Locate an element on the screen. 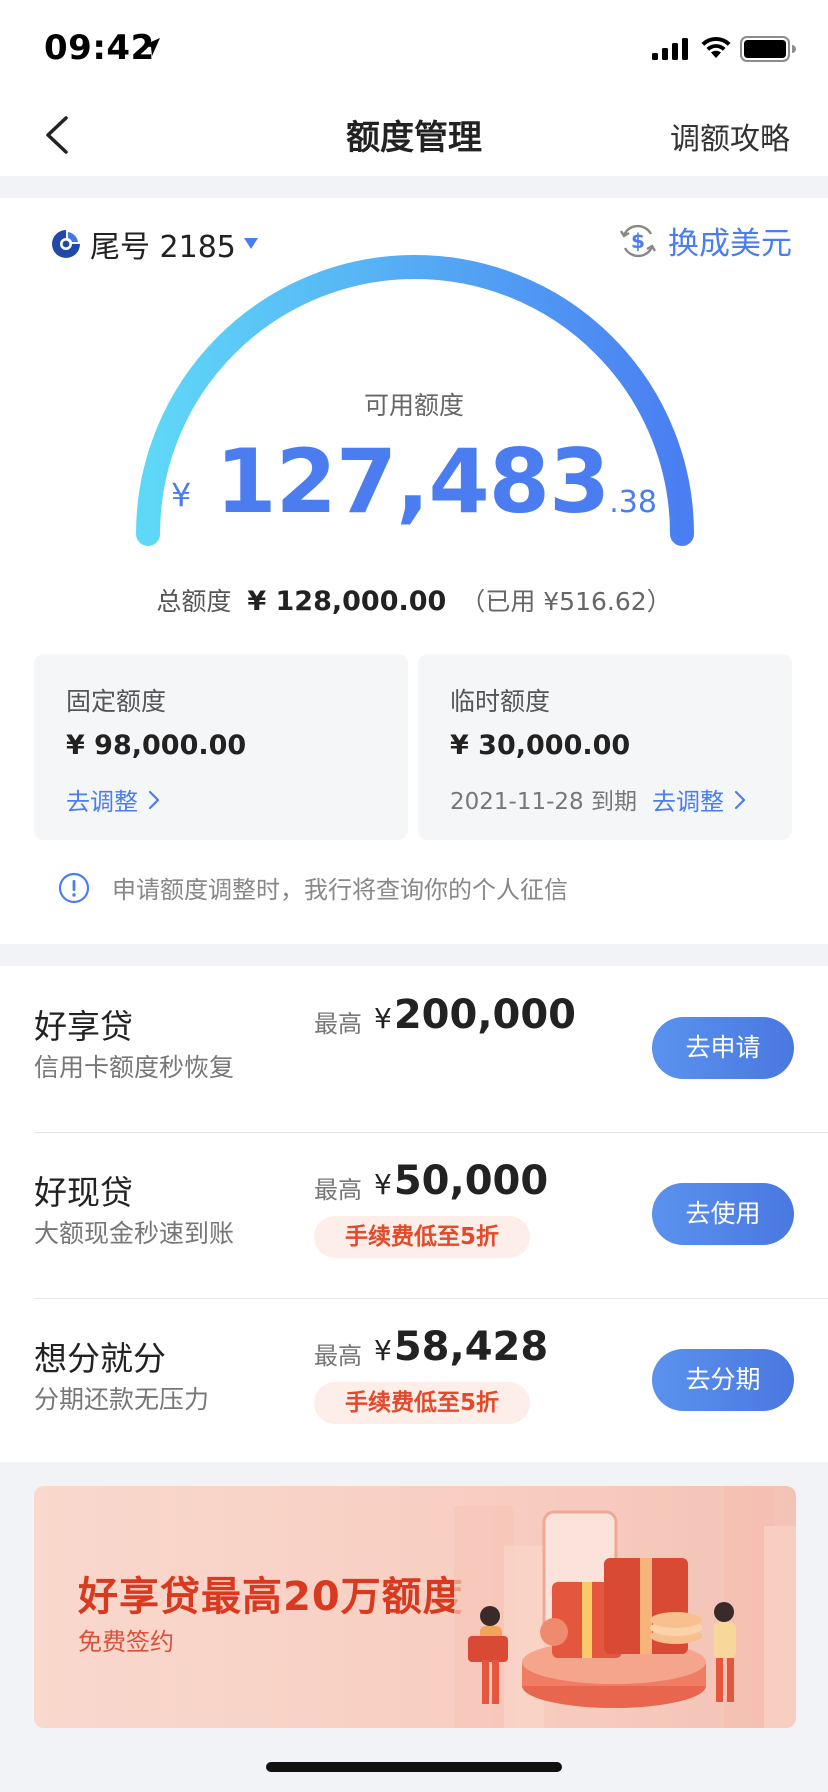 The width and height of the screenshot is (828, 1792). product-desc: 信用卡额度秒恢复 is located at coordinates (134, 1067).